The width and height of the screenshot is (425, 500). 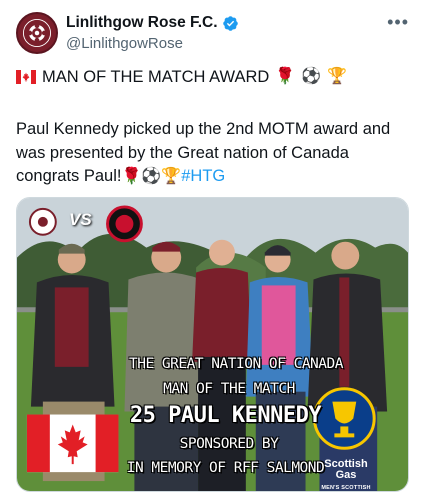 I want to click on more-options-button: •••, so click(x=398, y=22).